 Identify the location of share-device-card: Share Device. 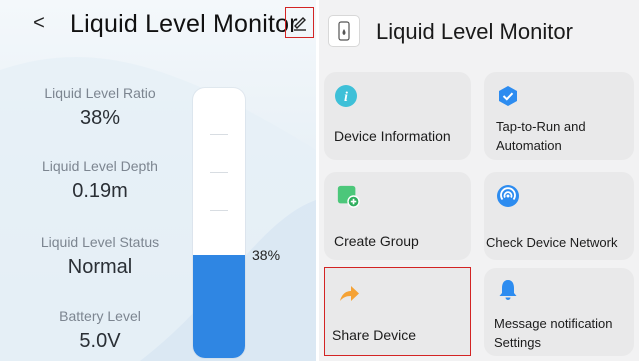
(397, 311).